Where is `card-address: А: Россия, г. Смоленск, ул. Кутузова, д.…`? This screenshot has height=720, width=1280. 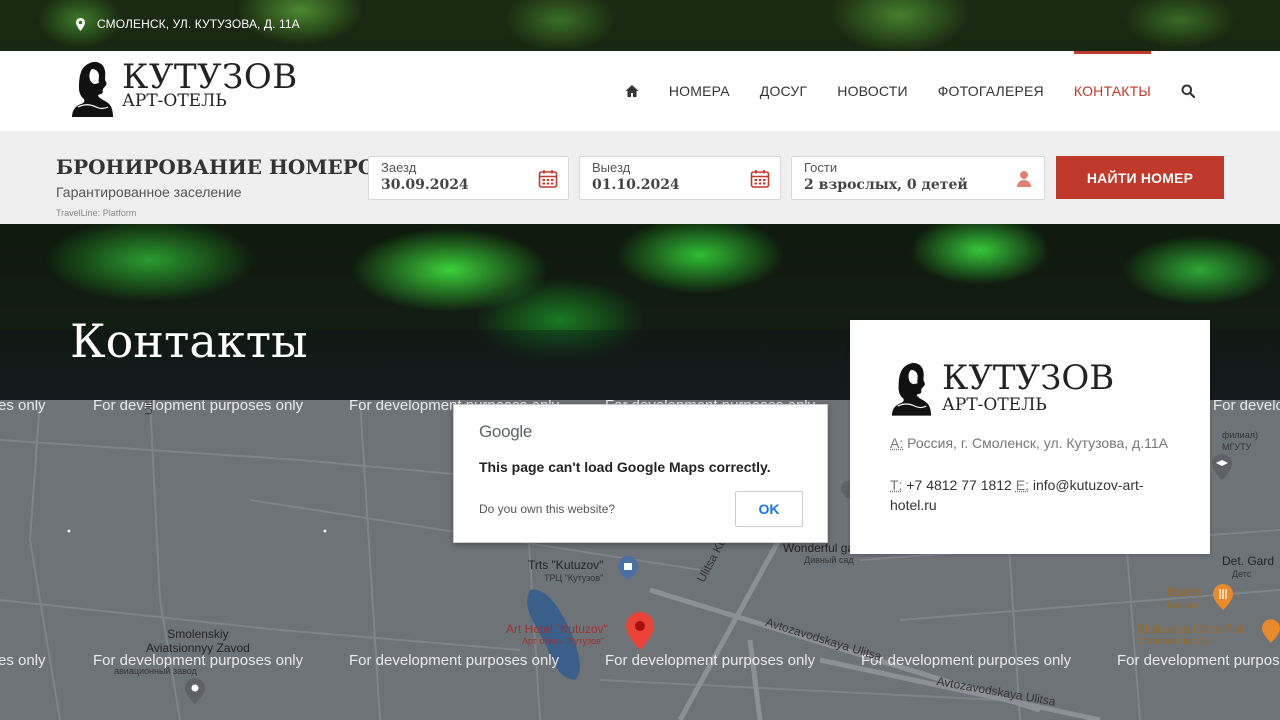
card-address: А: Россия, г. Смоленск, ул. Кутузова, д.… is located at coordinates (1029, 443).